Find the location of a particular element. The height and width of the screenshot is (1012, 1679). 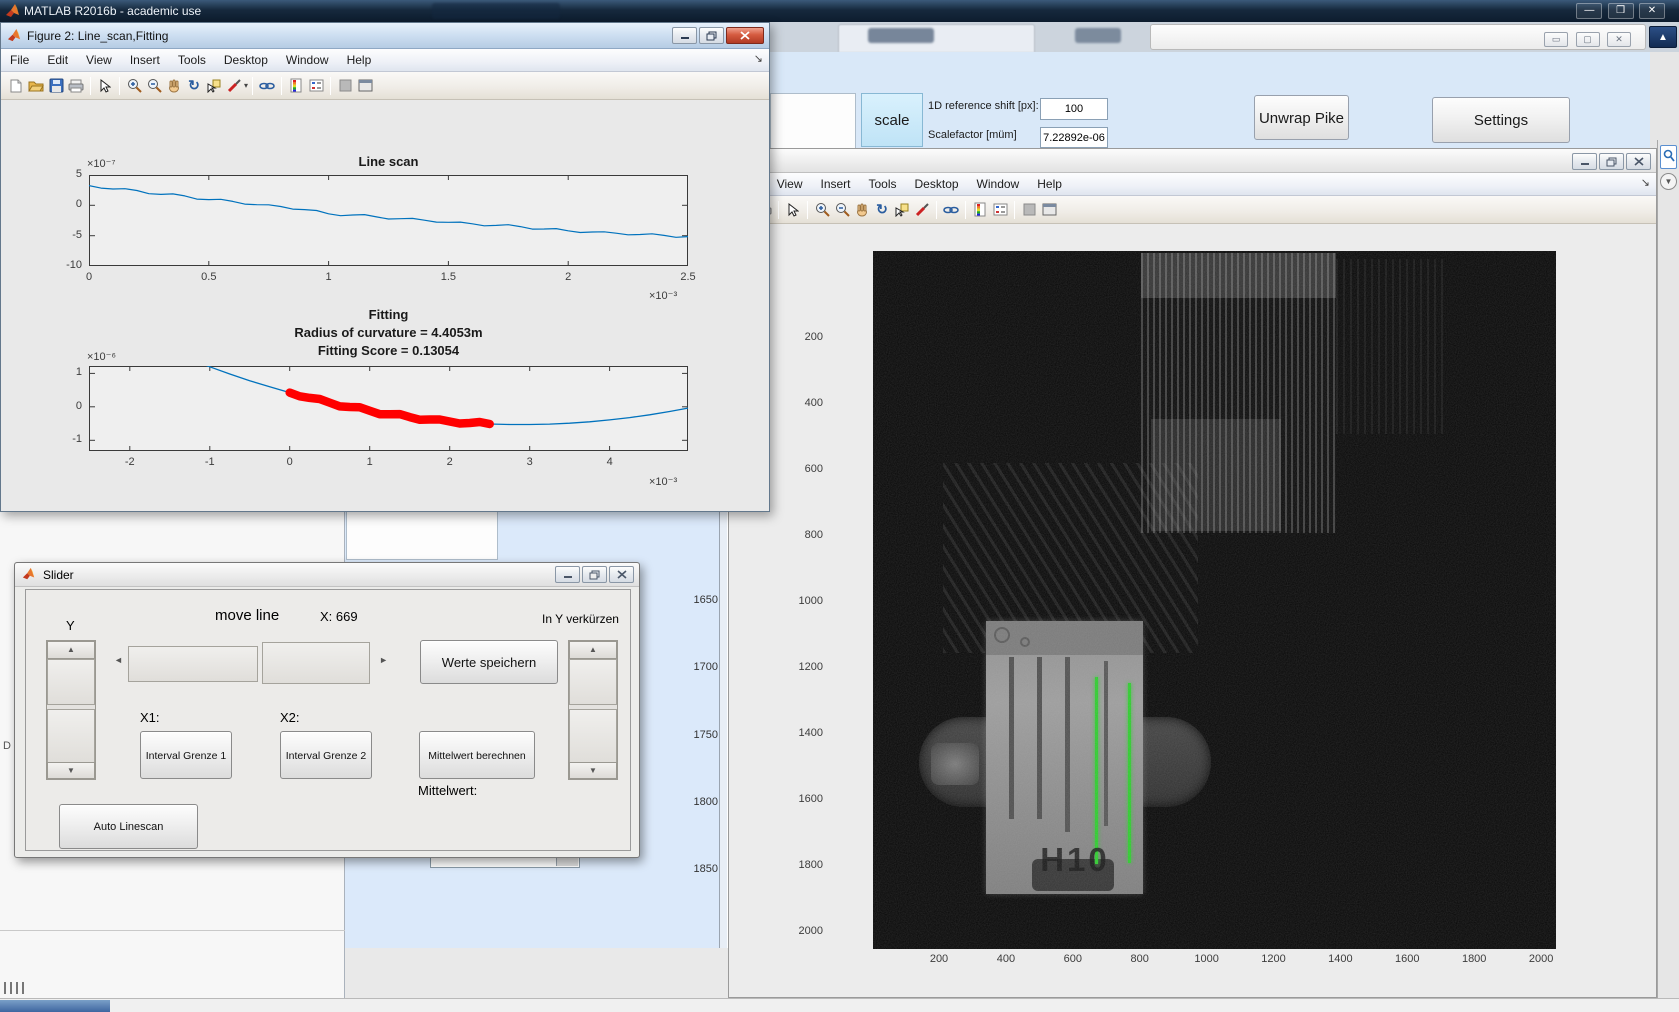

matlab-logo-icon is located at coordinates (12, 10).